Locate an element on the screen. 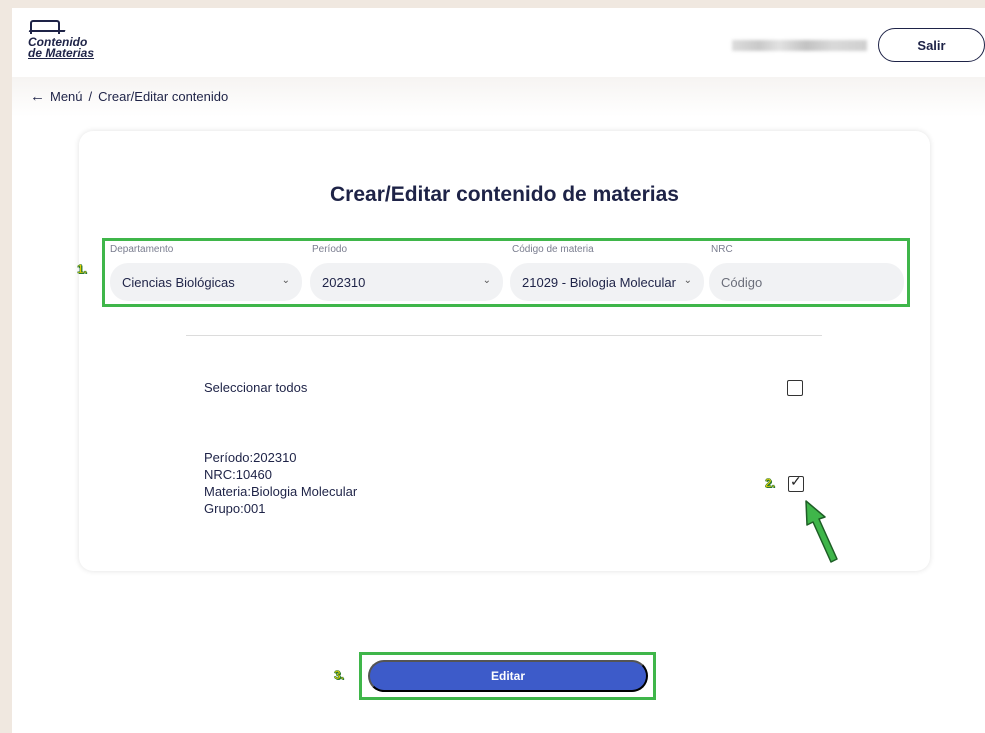  app-logo: Contenido de Materias is located at coordinates (63, 45).